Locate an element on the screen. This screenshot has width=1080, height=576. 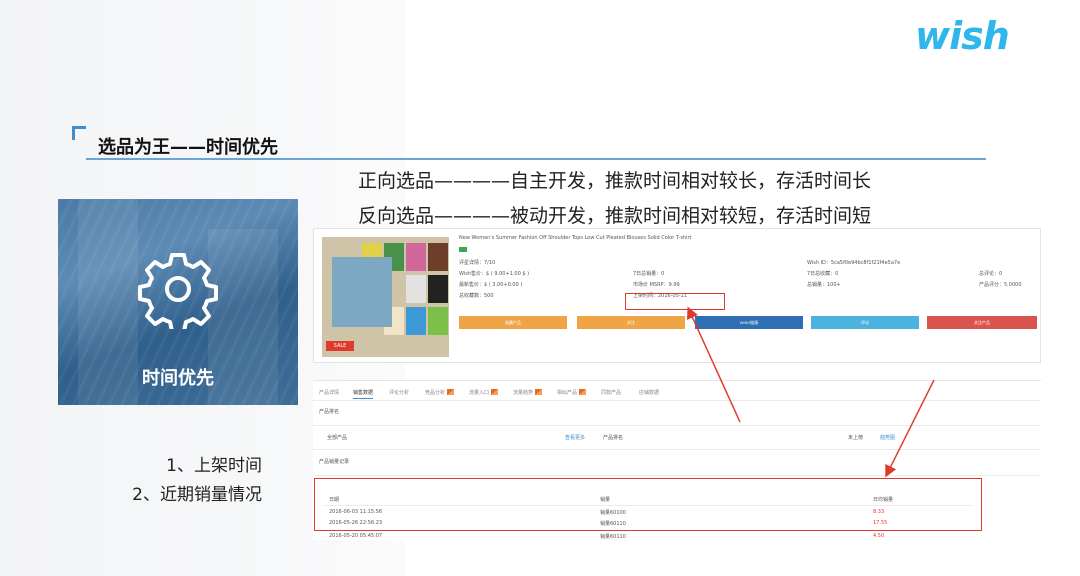
tab-sales-data: 销售数据 is located at coordinates (363, 393).